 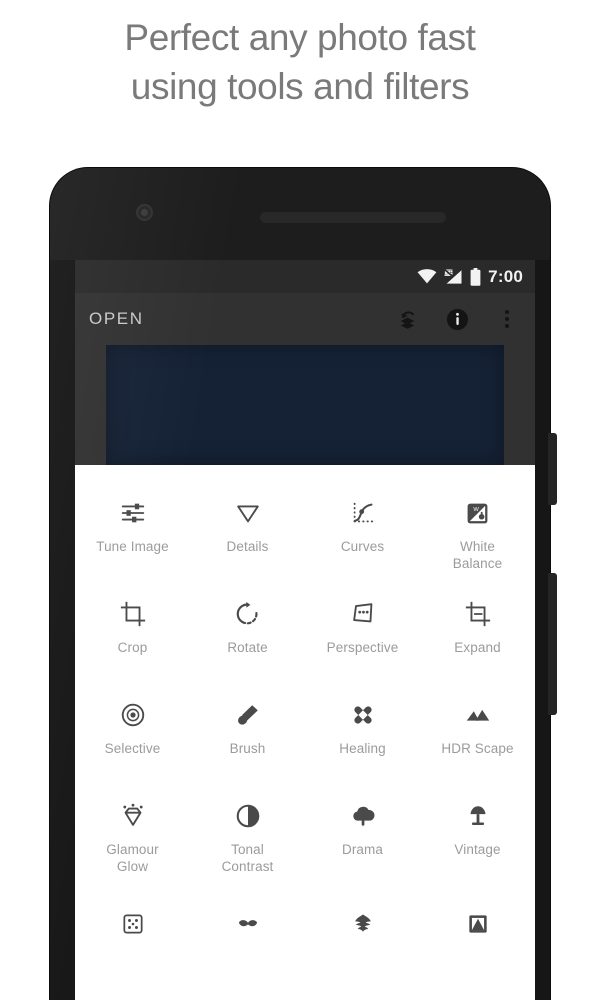 I want to click on earpiece-speaker-icon, so click(x=353, y=217).